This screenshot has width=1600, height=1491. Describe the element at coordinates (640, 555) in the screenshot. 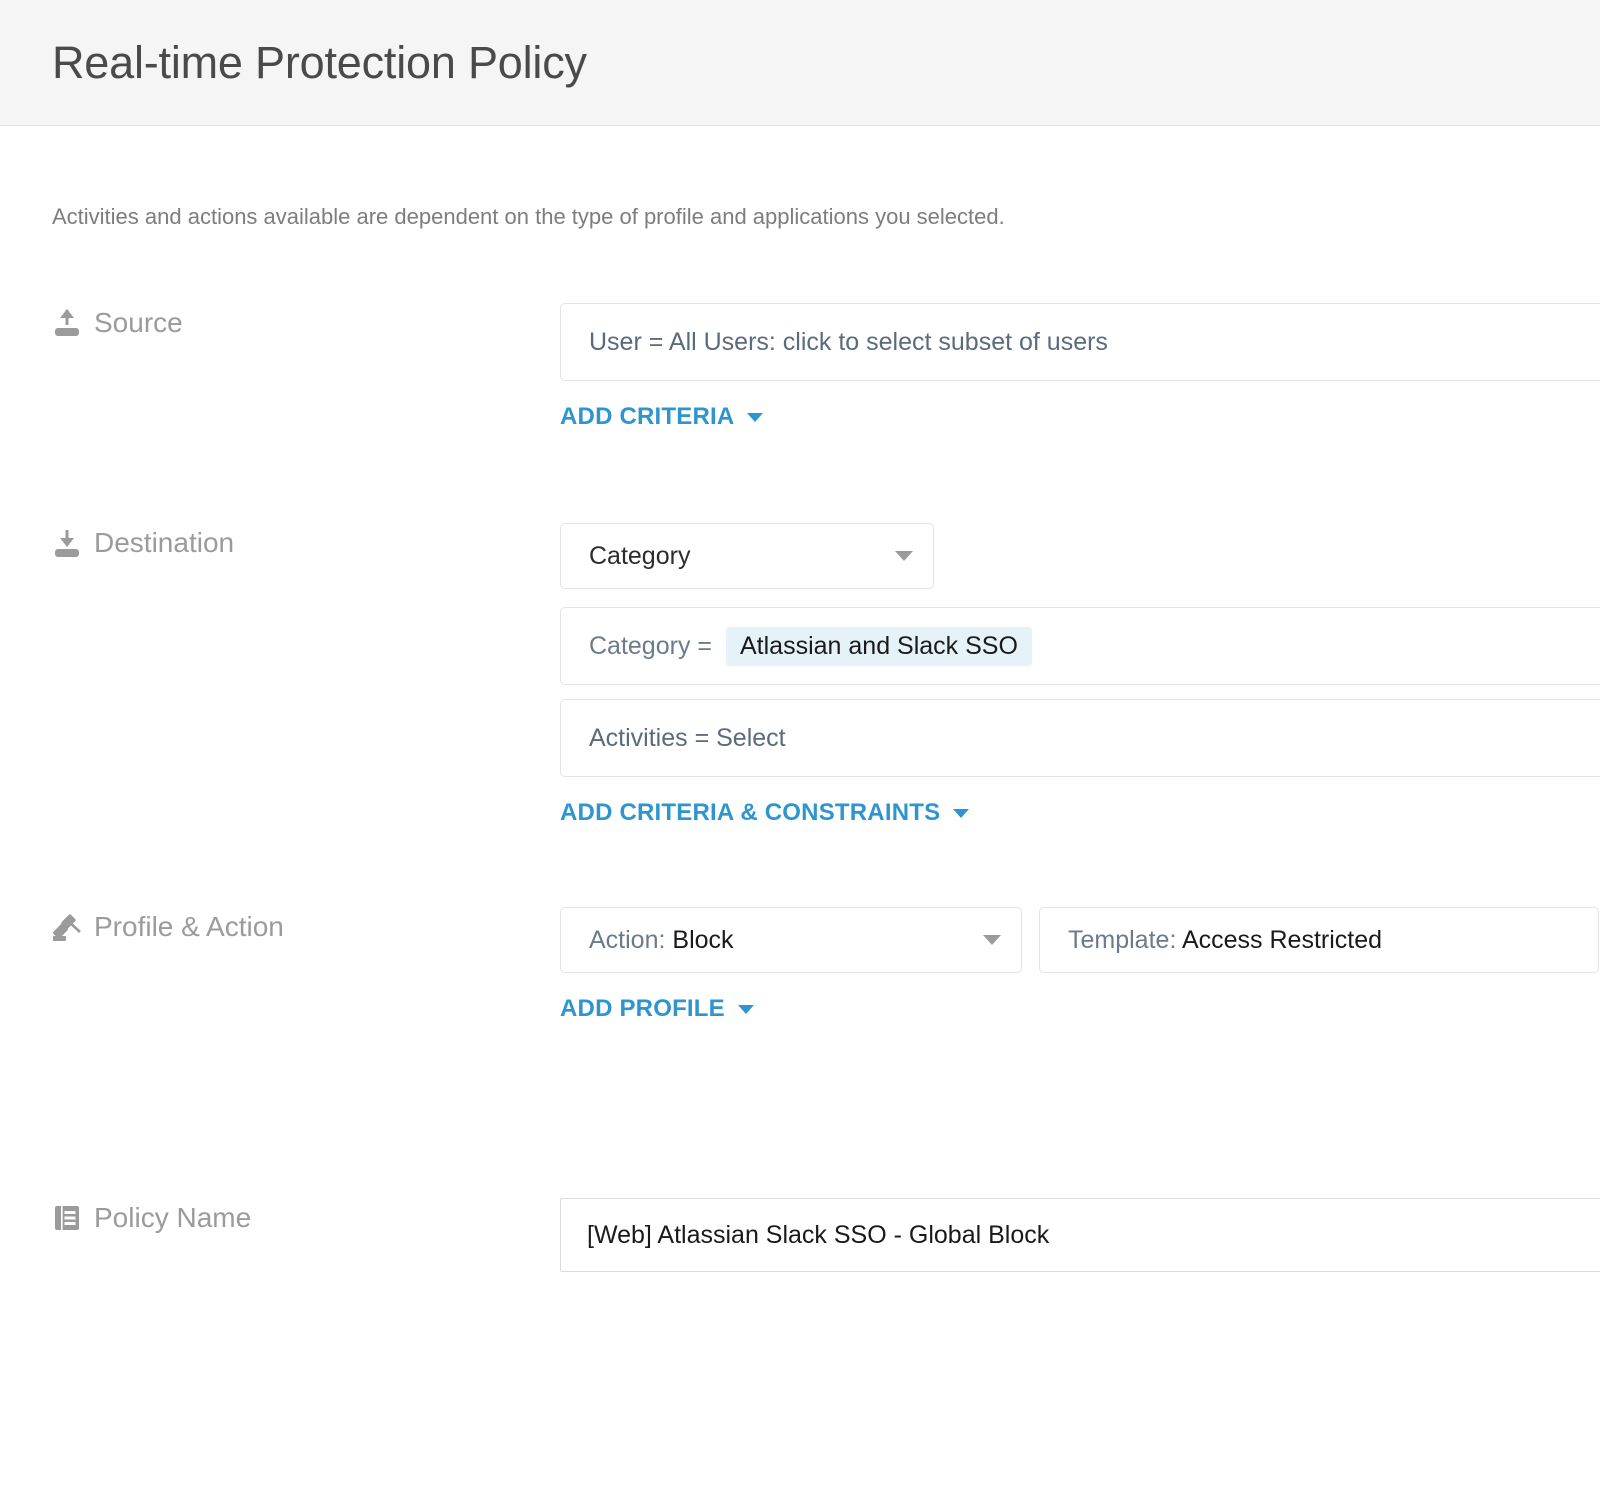

I see `destination-type-value: Category` at that location.